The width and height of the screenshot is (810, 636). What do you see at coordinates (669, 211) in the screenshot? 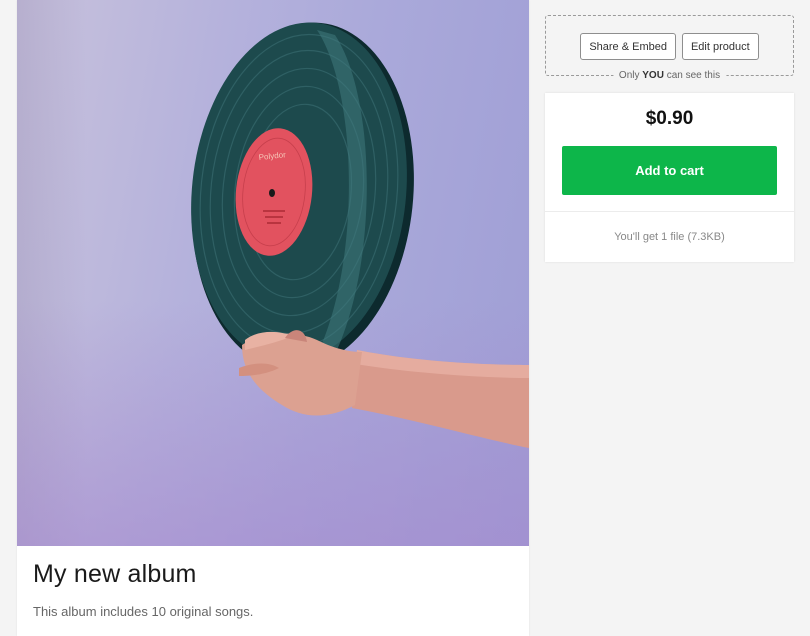
I see `divider` at bounding box center [669, 211].